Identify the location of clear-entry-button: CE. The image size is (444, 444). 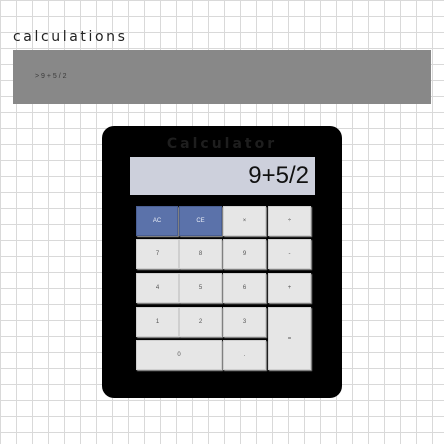
(200, 221).